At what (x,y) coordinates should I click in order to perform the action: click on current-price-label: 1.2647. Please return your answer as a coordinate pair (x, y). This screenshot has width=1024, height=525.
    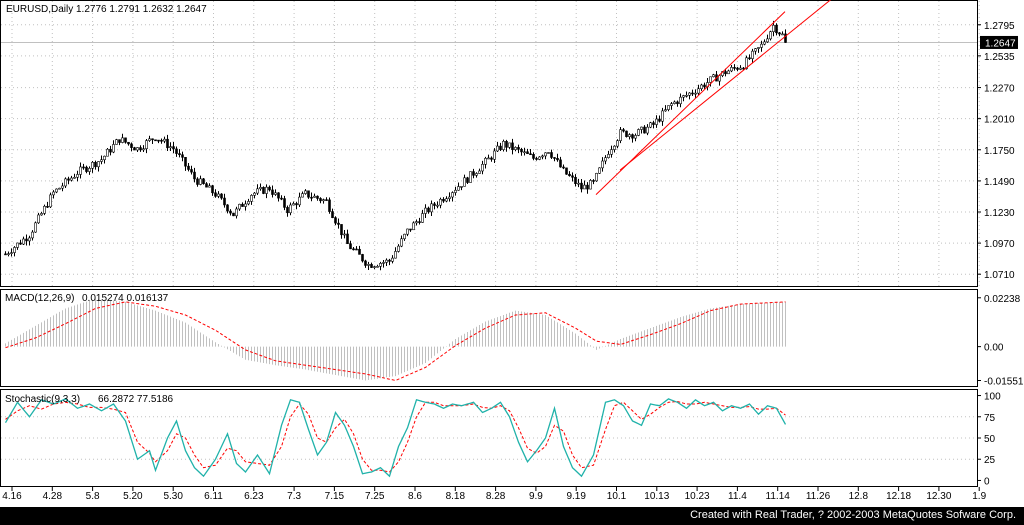
    Looking at the image, I should click on (1000, 43).